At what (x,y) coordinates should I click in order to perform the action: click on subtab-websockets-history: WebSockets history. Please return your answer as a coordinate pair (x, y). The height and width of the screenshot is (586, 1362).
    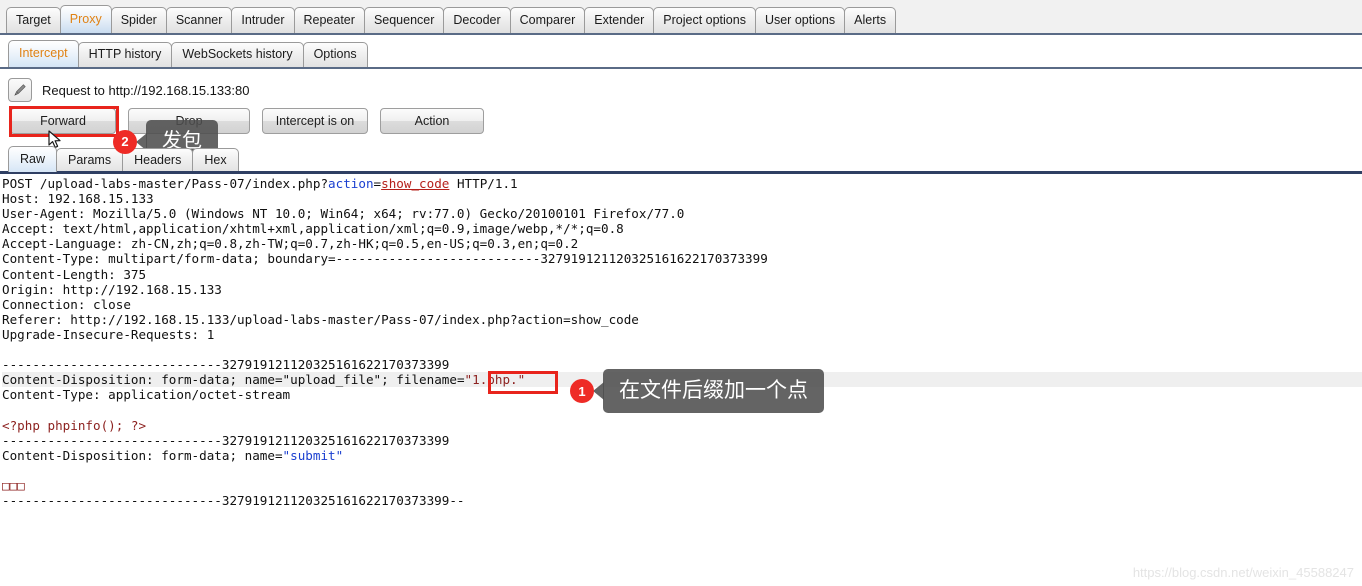
    Looking at the image, I should click on (237, 54).